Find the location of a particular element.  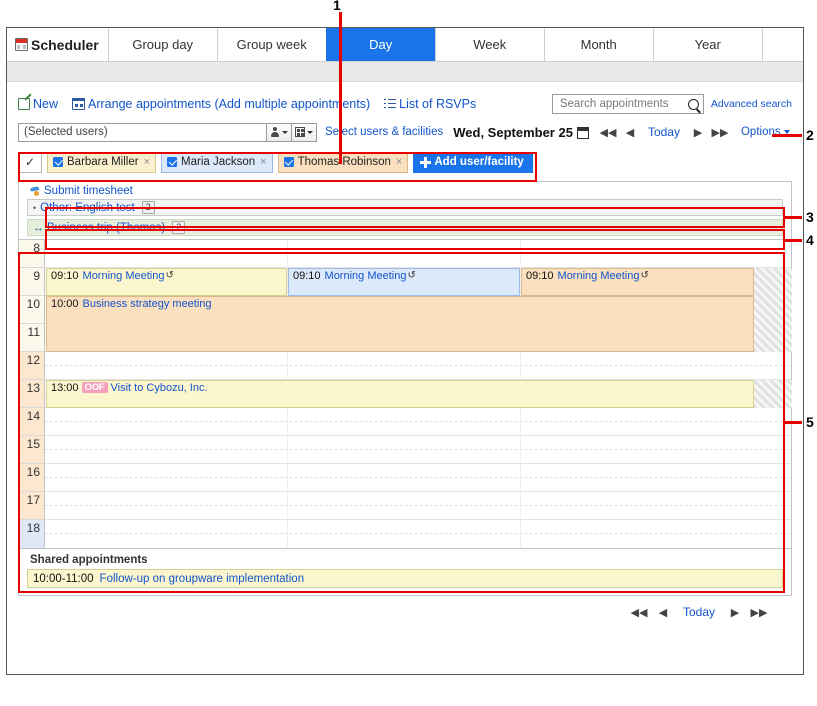

search-icon is located at coordinates (693, 104).